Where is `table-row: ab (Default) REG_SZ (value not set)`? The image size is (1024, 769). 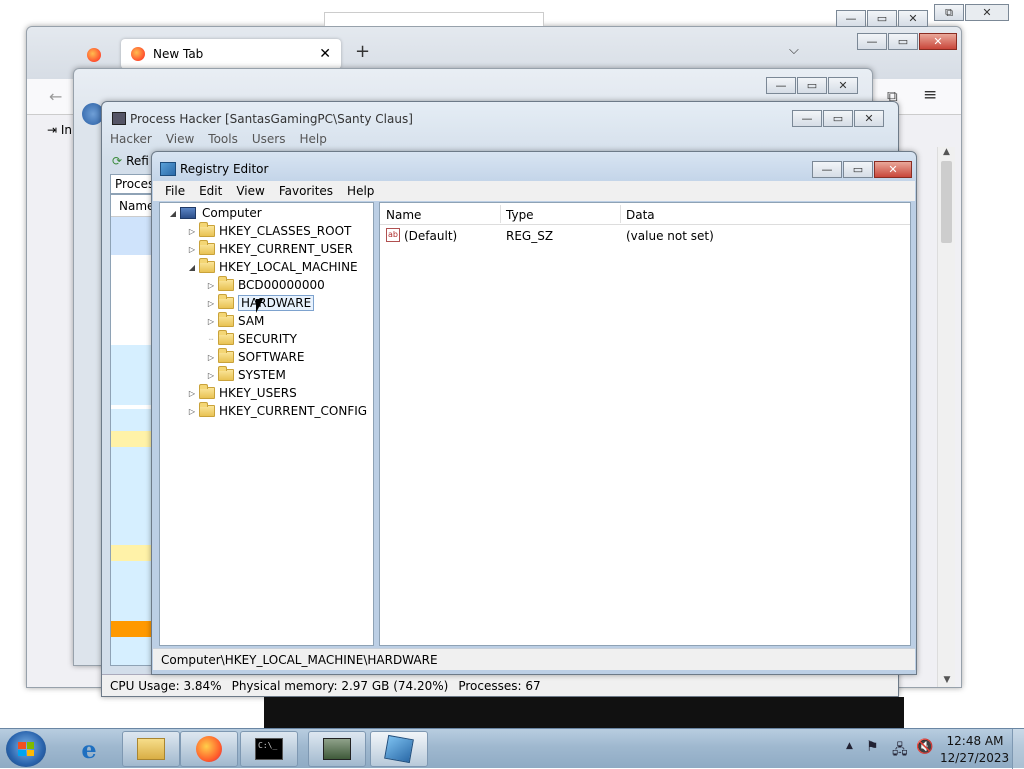 table-row: ab (Default) REG_SZ (value not set) is located at coordinates (645, 236).